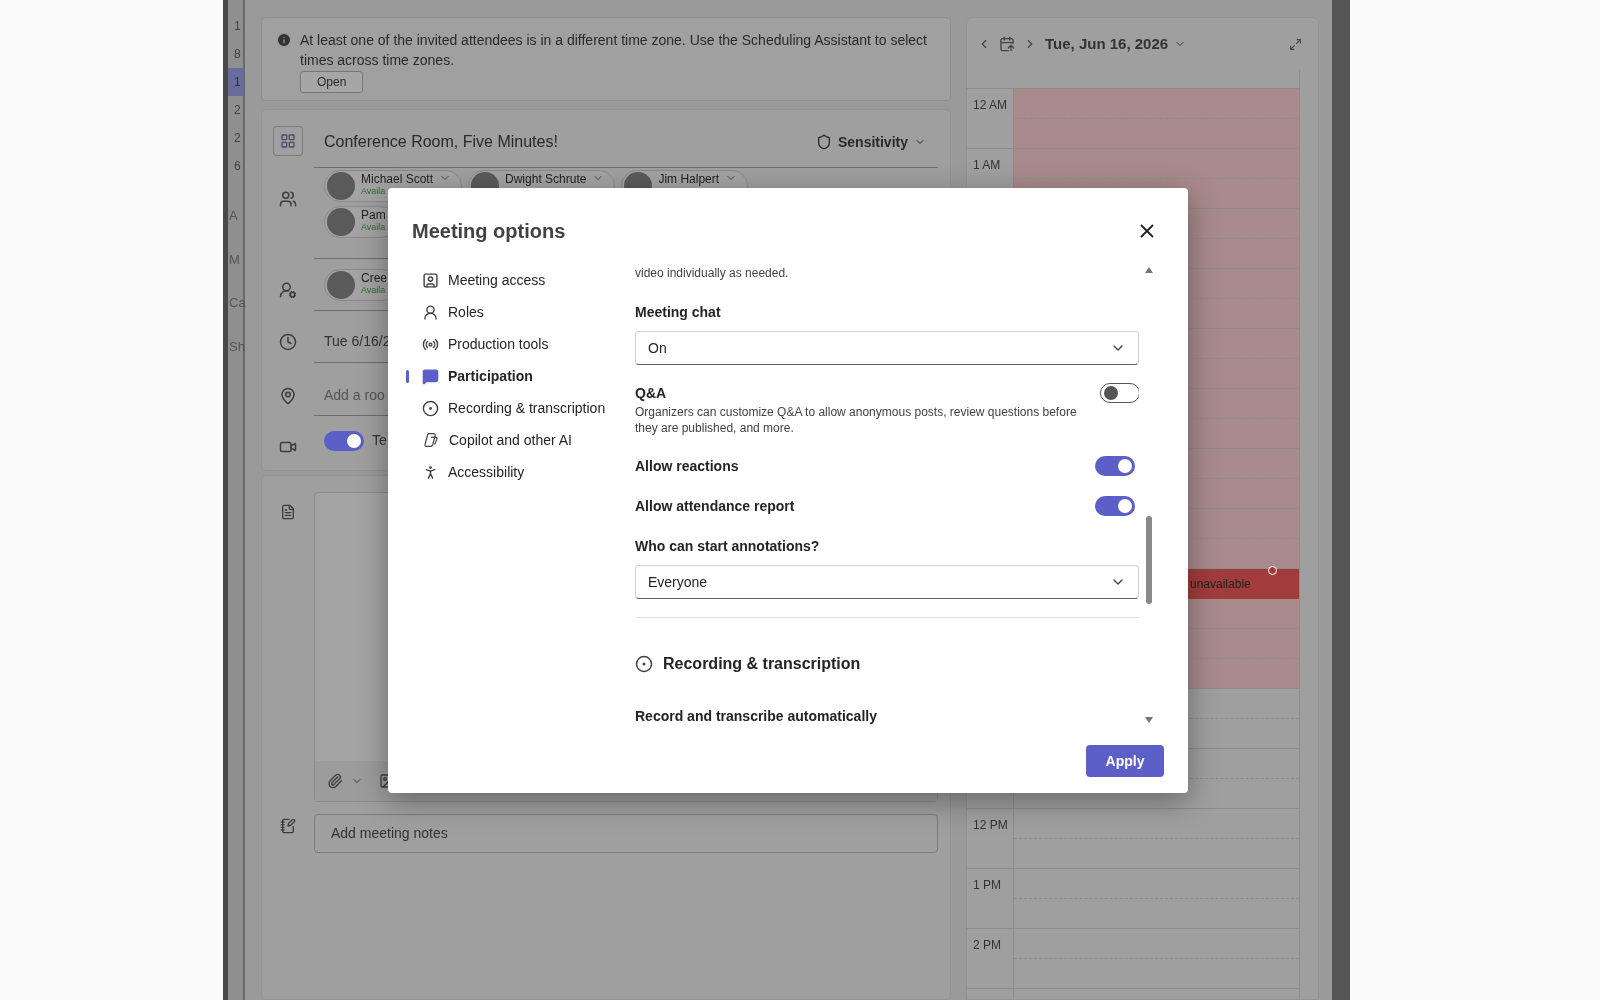  What do you see at coordinates (756, 716) in the screenshot?
I see `setting-label: Record and transcribe automatically` at bounding box center [756, 716].